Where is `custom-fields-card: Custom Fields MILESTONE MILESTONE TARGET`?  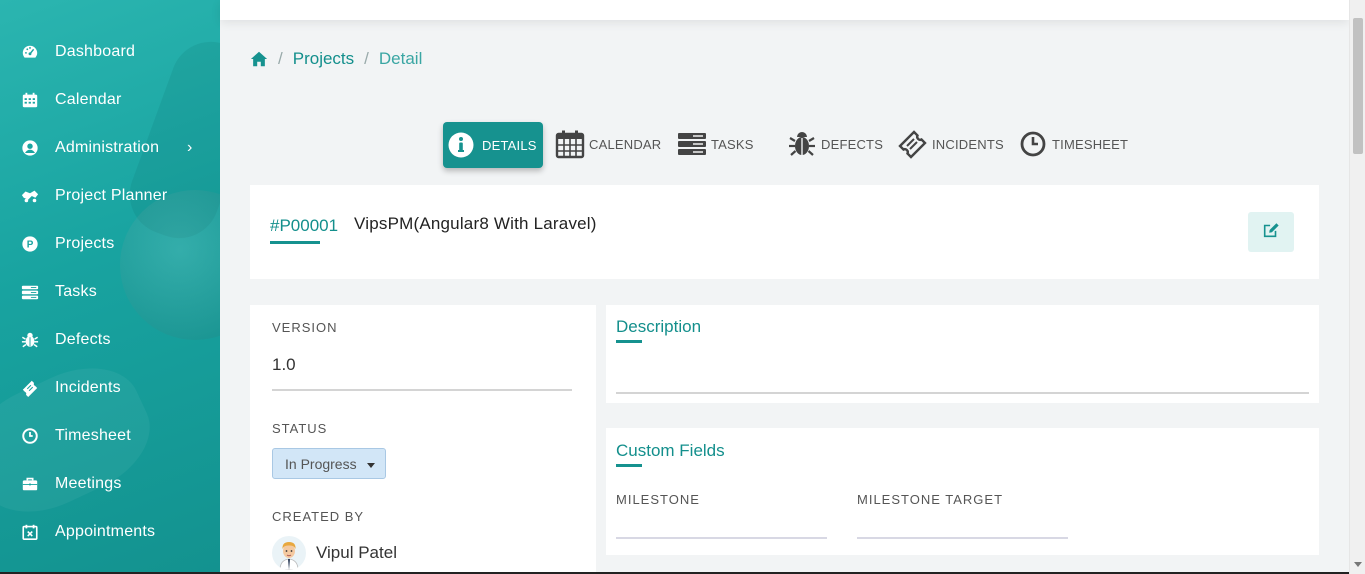 custom-fields-card: Custom Fields MILESTONE MILESTONE TARGET is located at coordinates (962, 491).